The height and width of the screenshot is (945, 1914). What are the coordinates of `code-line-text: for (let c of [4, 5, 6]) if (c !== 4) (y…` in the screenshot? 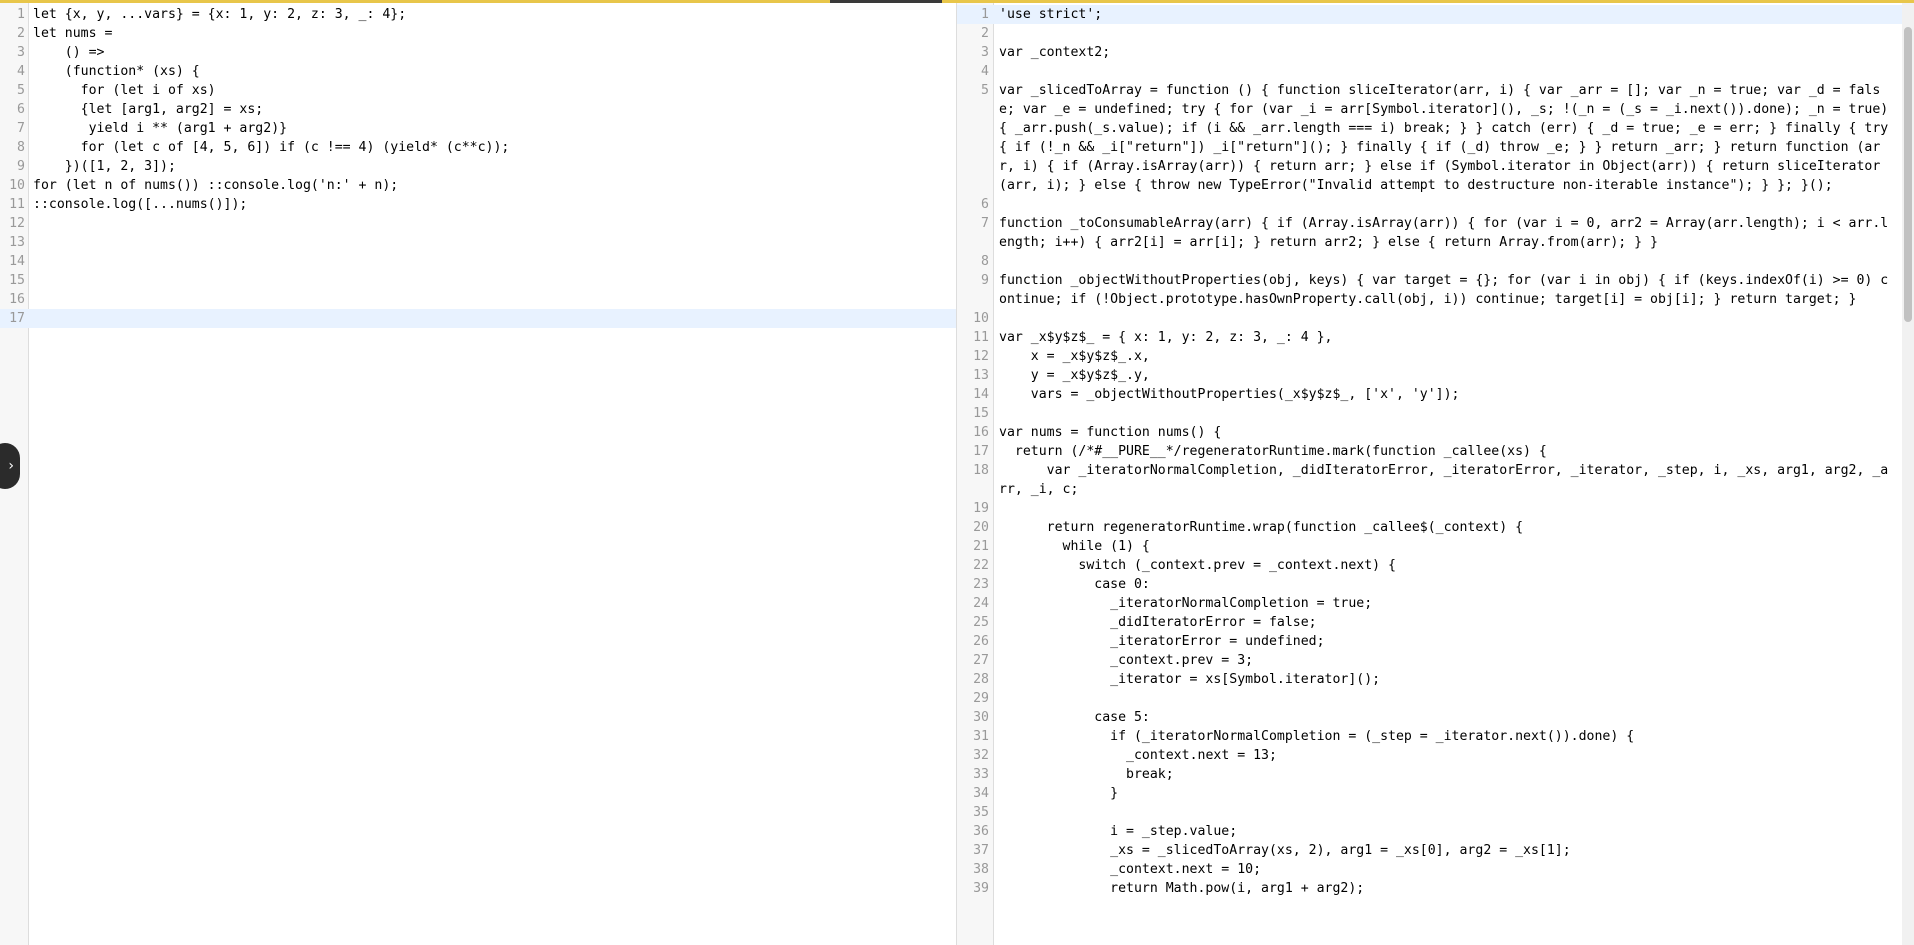 It's located at (492, 147).